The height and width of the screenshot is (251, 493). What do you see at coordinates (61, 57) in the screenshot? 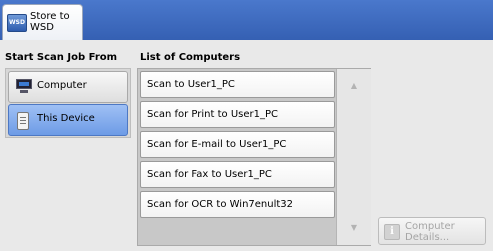
I see `start-scan-job-from-label: Start Scan Job From` at bounding box center [61, 57].